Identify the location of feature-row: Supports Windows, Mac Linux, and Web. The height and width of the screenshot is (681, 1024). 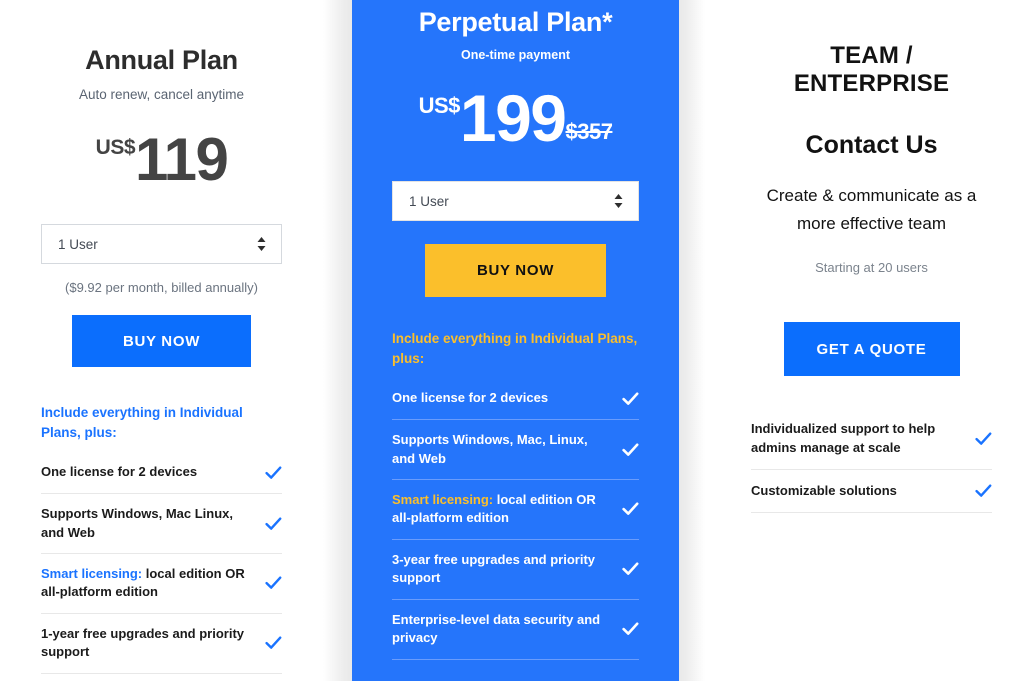
(161, 524).